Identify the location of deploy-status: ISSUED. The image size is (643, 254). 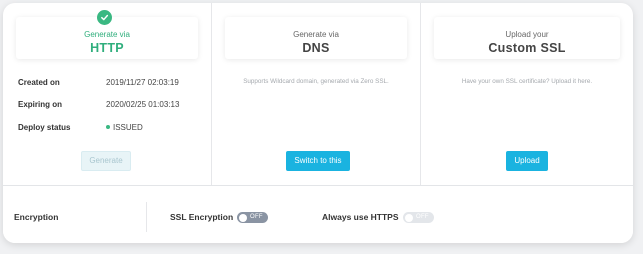
(124, 127).